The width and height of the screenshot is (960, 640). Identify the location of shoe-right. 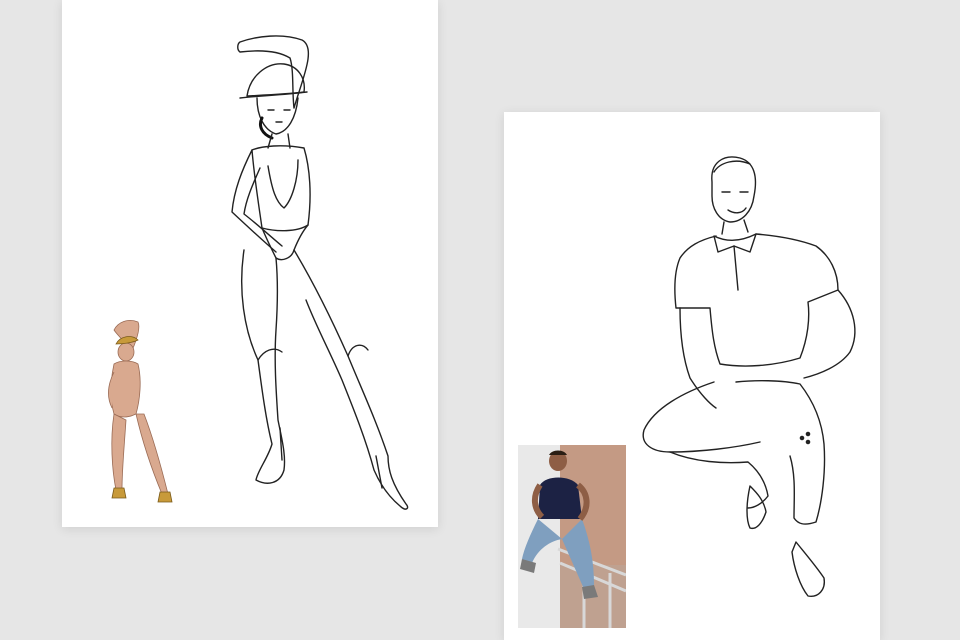
(808, 569).